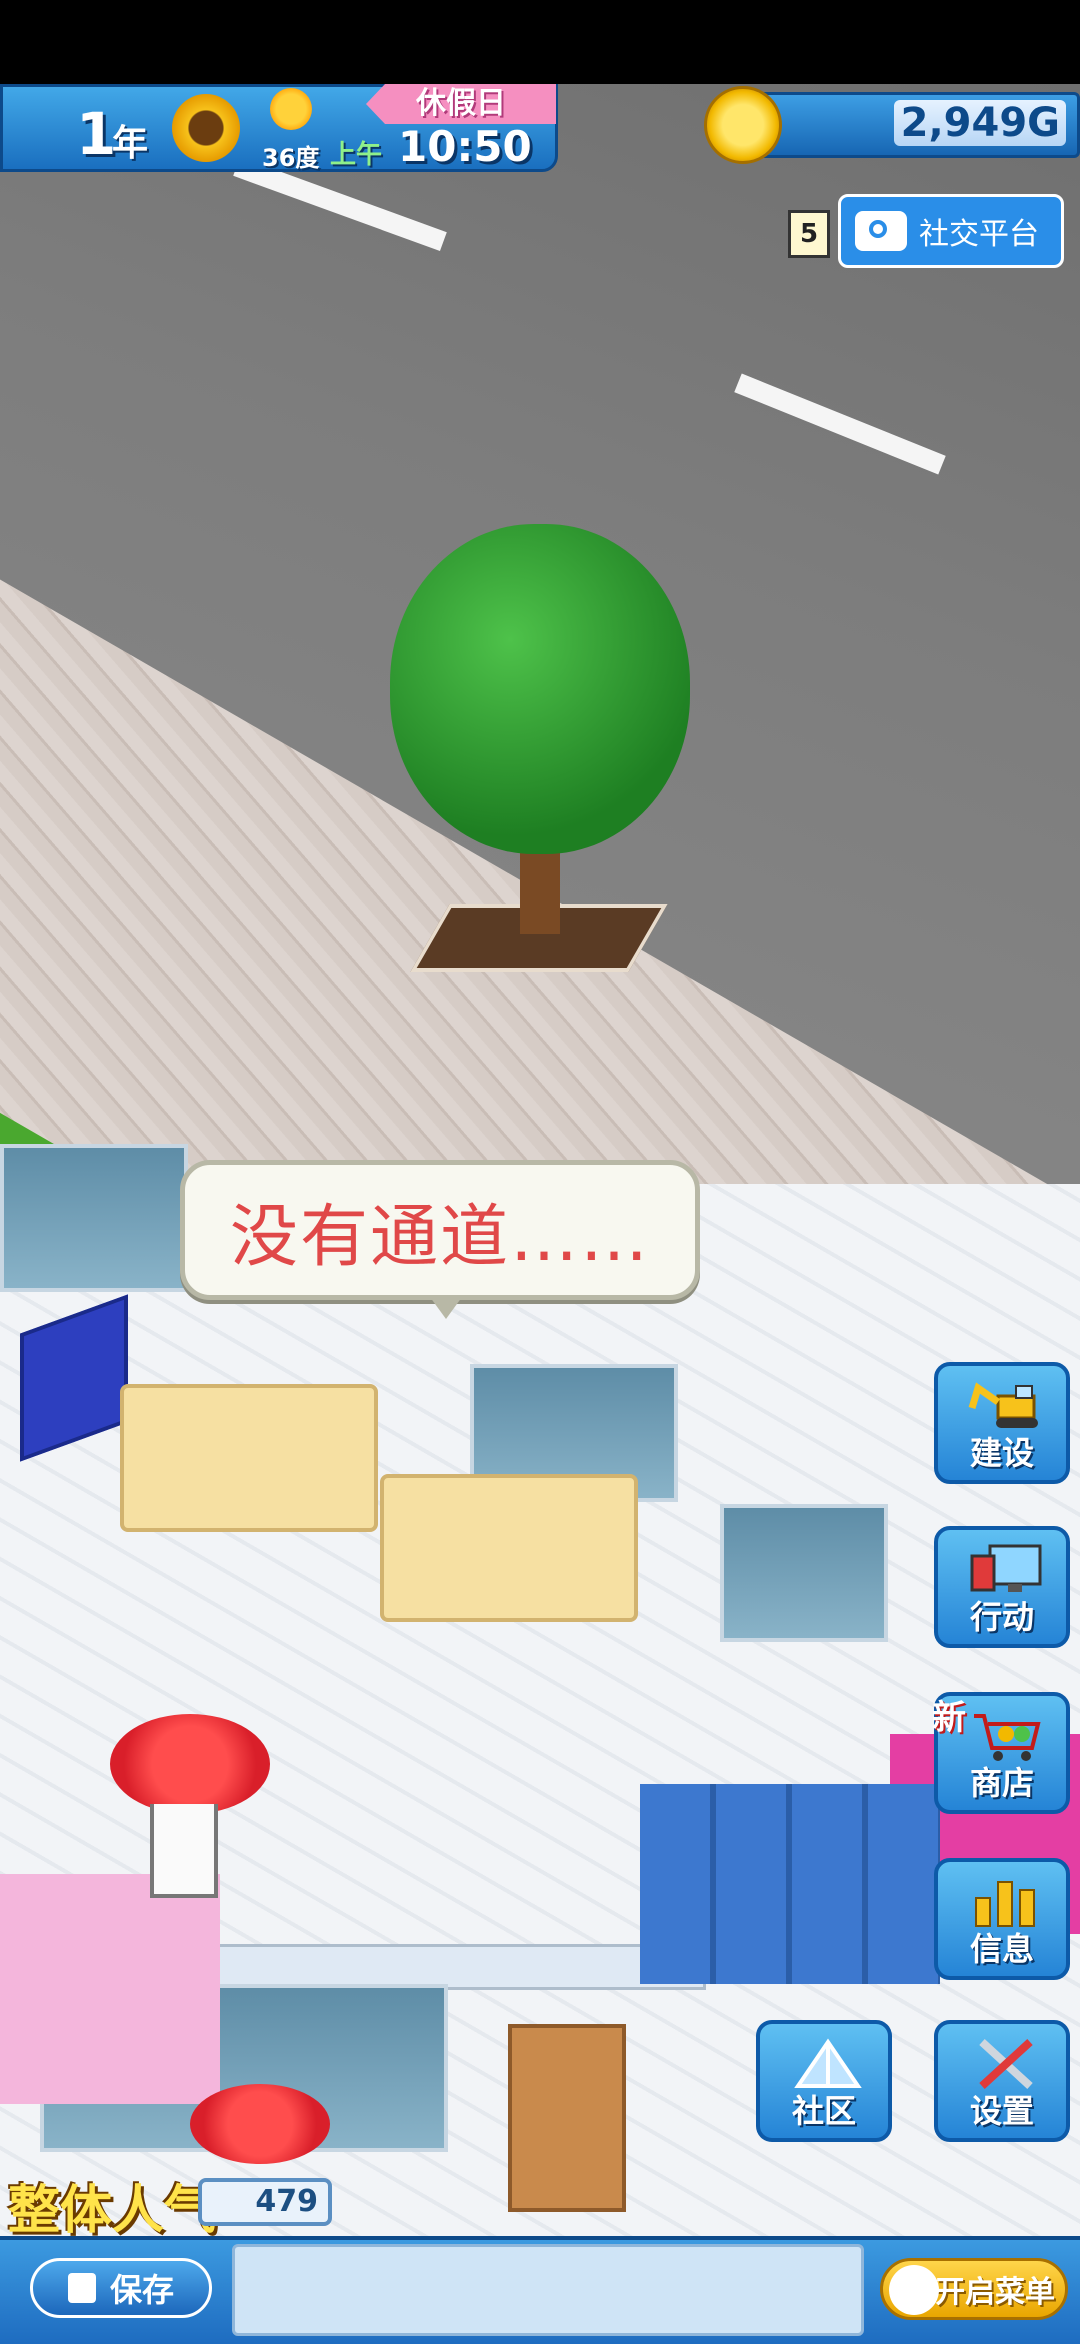 Image resolution: width=1080 pixels, height=2344 pixels. What do you see at coordinates (567, 2118) in the screenshot?
I see `door` at bounding box center [567, 2118].